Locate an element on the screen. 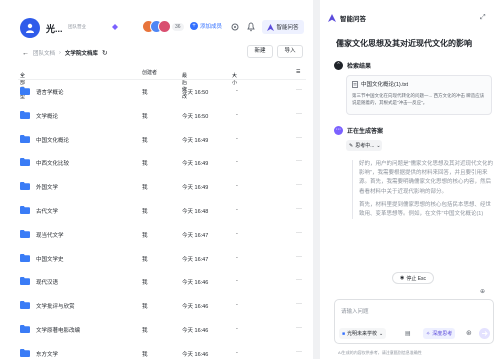  disclaimer: AI生成的内容仅供参考，请注意甄别信息准确性 is located at coordinates (380, 352).